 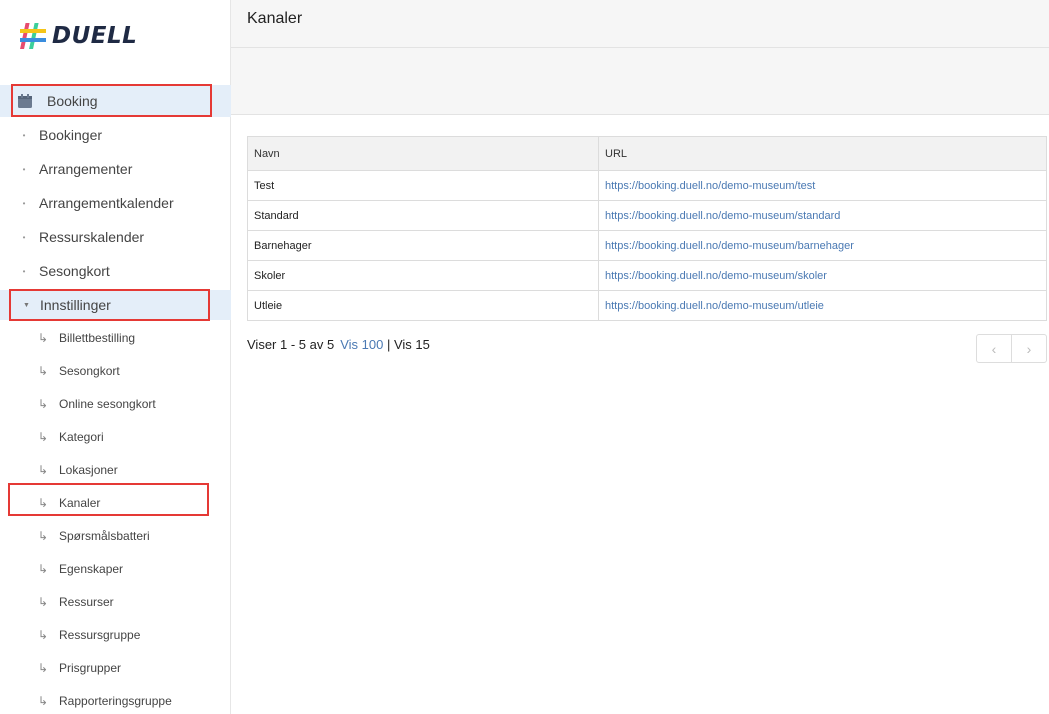 I want to click on sidebar-item-sesongkort: • Sesongkort, so click(x=115, y=271).